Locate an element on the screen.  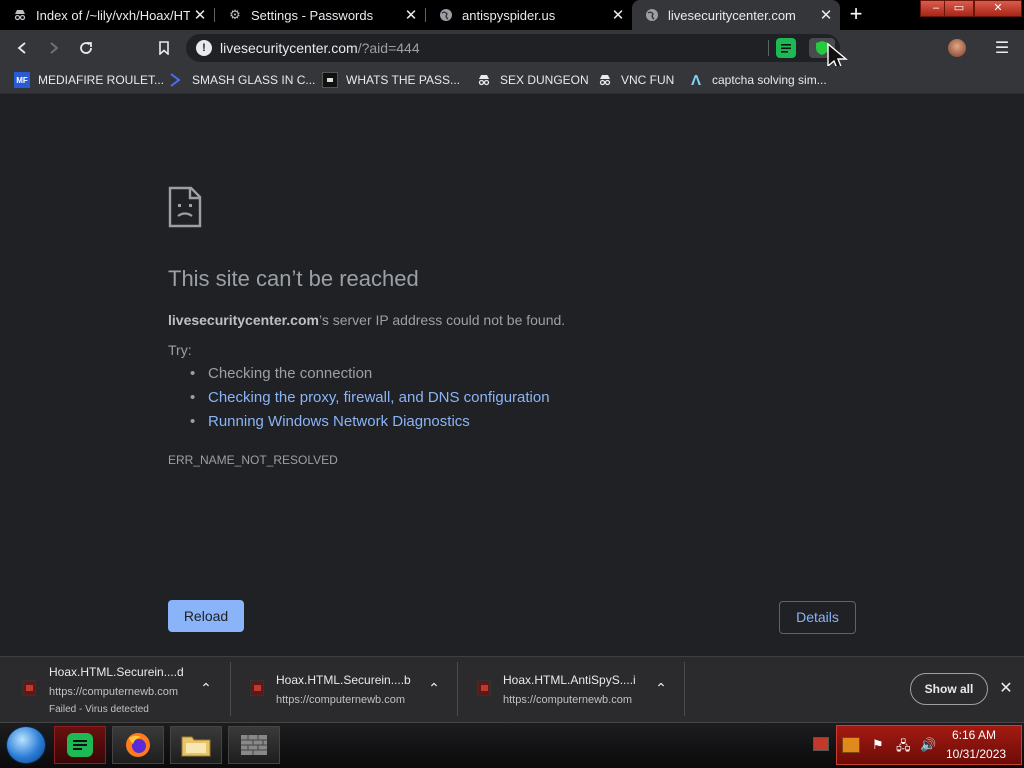
flag-icon: ⚑ is located at coordinates (878, 745).